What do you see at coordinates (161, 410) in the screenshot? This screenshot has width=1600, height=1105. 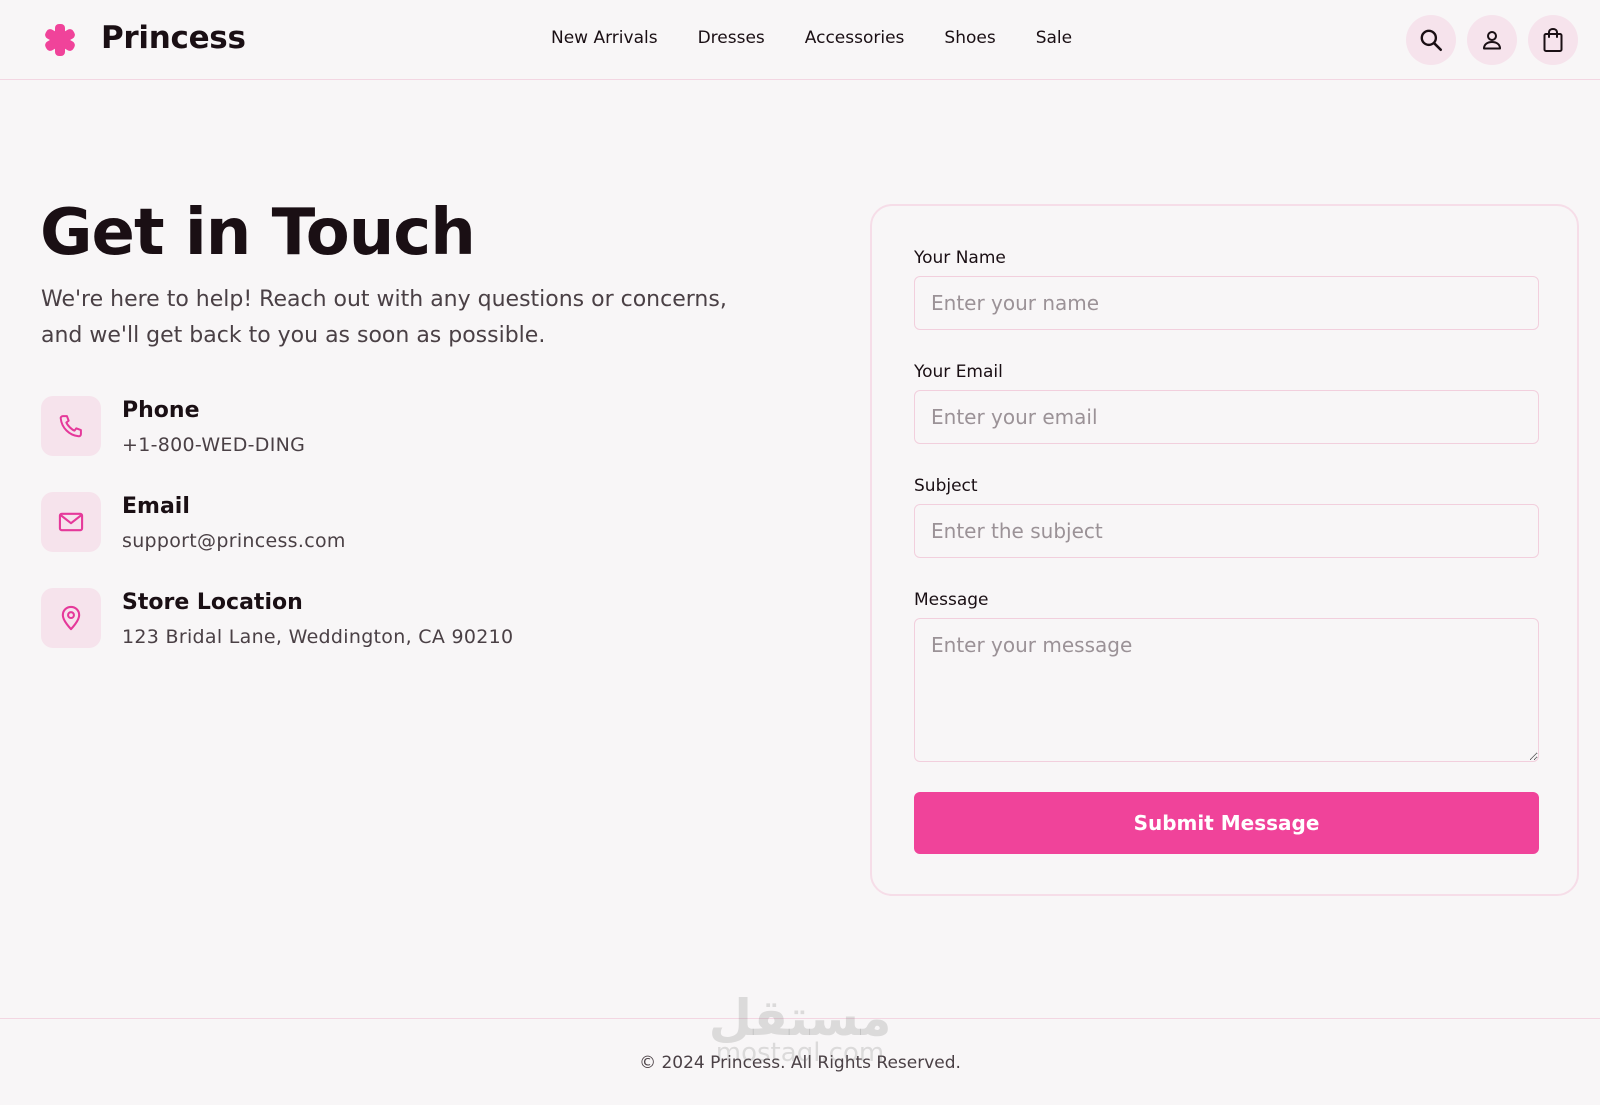 I see `contact-phone-title: Phone` at bounding box center [161, 410].